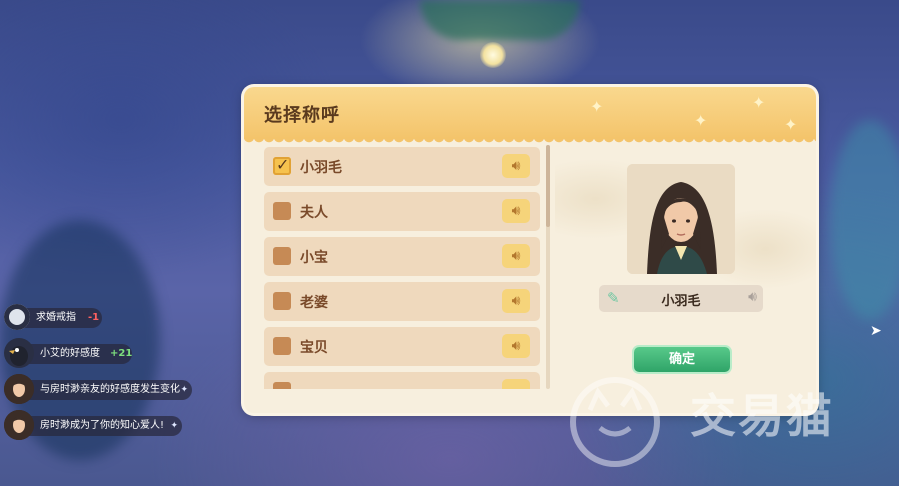 Image resolution: width=899 pixels, height=486 pixels. I want to click on notification-item: 房时渺成为了你的知心爱人! ✦, so click(93, 425).